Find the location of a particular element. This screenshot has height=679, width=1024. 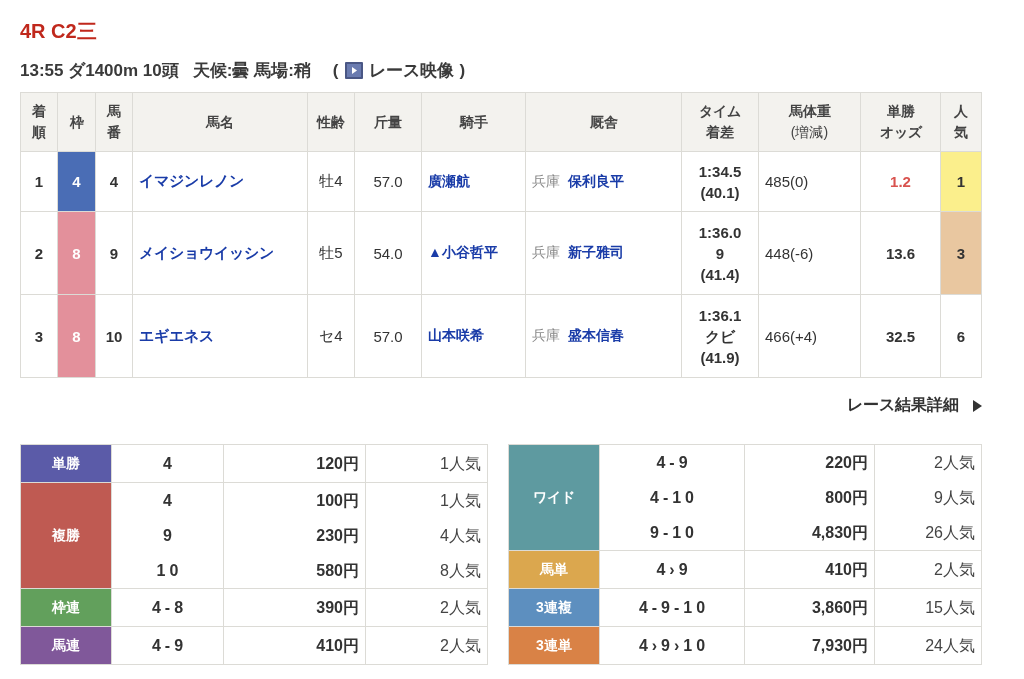

column-header: 人気 is located at coordinates (961, 122).